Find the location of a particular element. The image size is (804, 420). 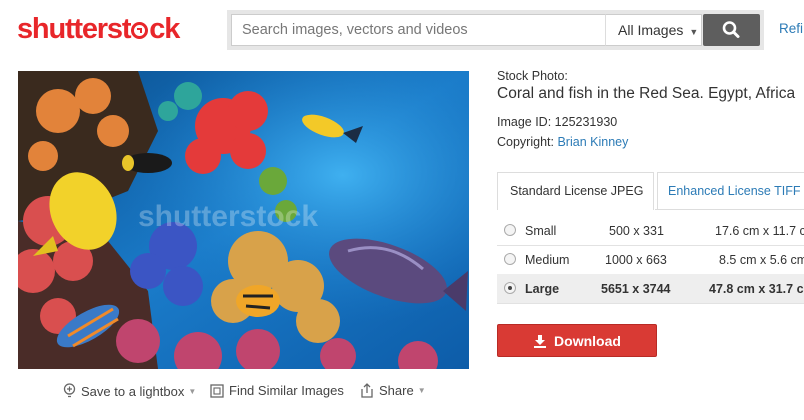

logo-text-prefix: shutterst is located at coordinates (74, 29).